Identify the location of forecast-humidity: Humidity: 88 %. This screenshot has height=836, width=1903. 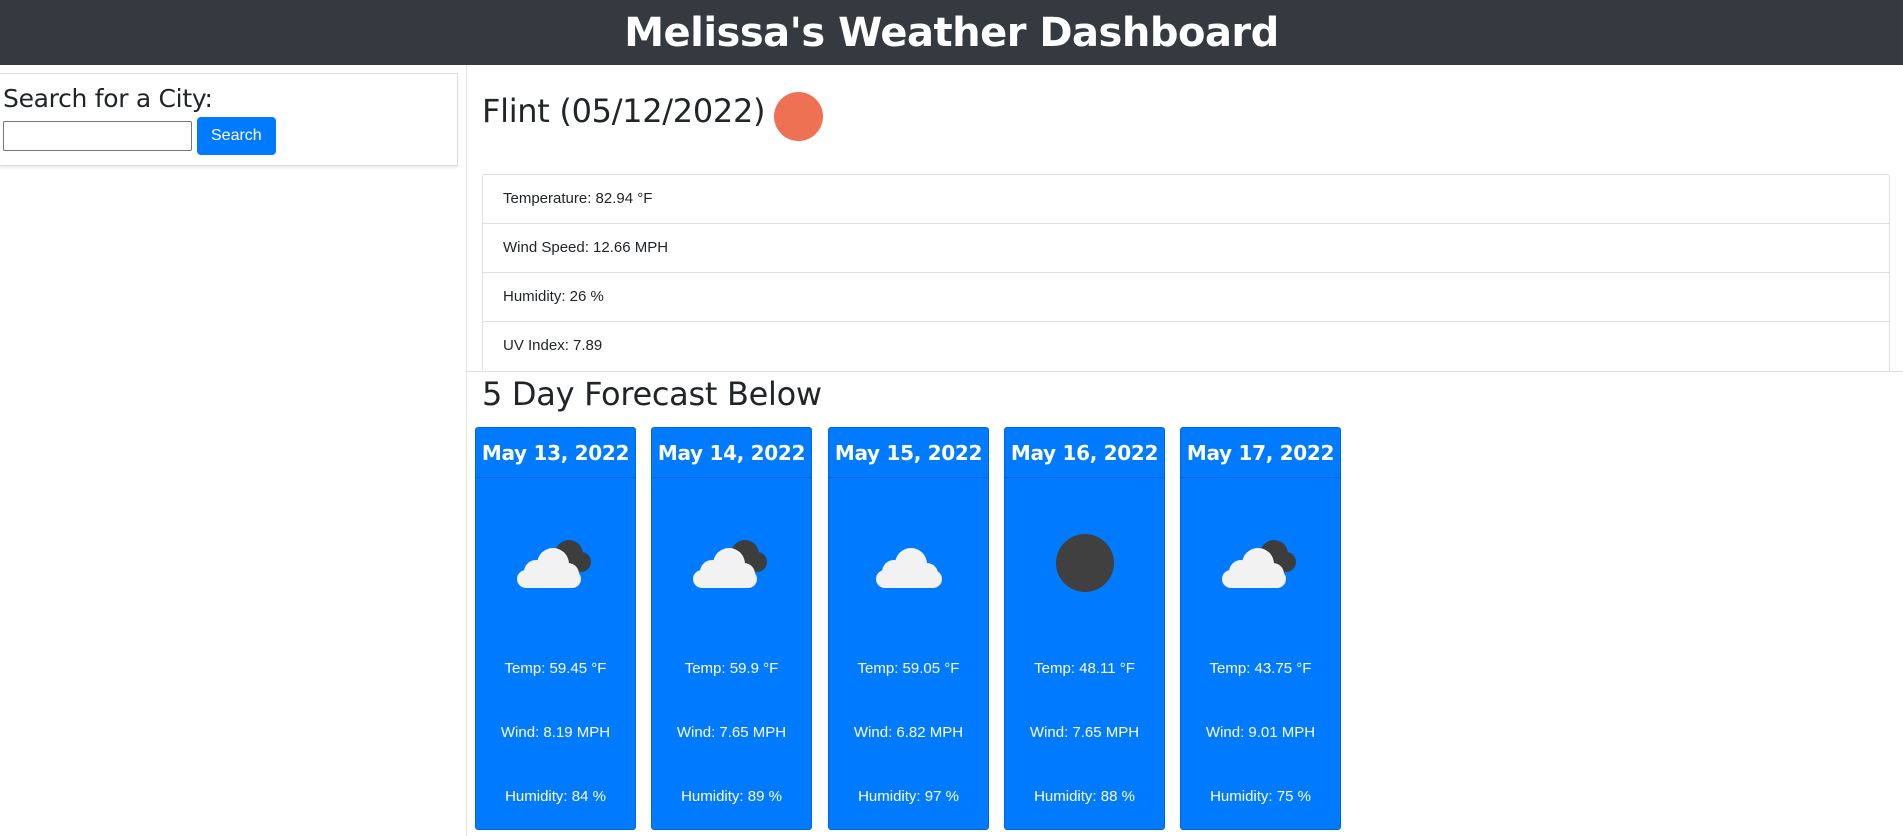
(1084, 796).